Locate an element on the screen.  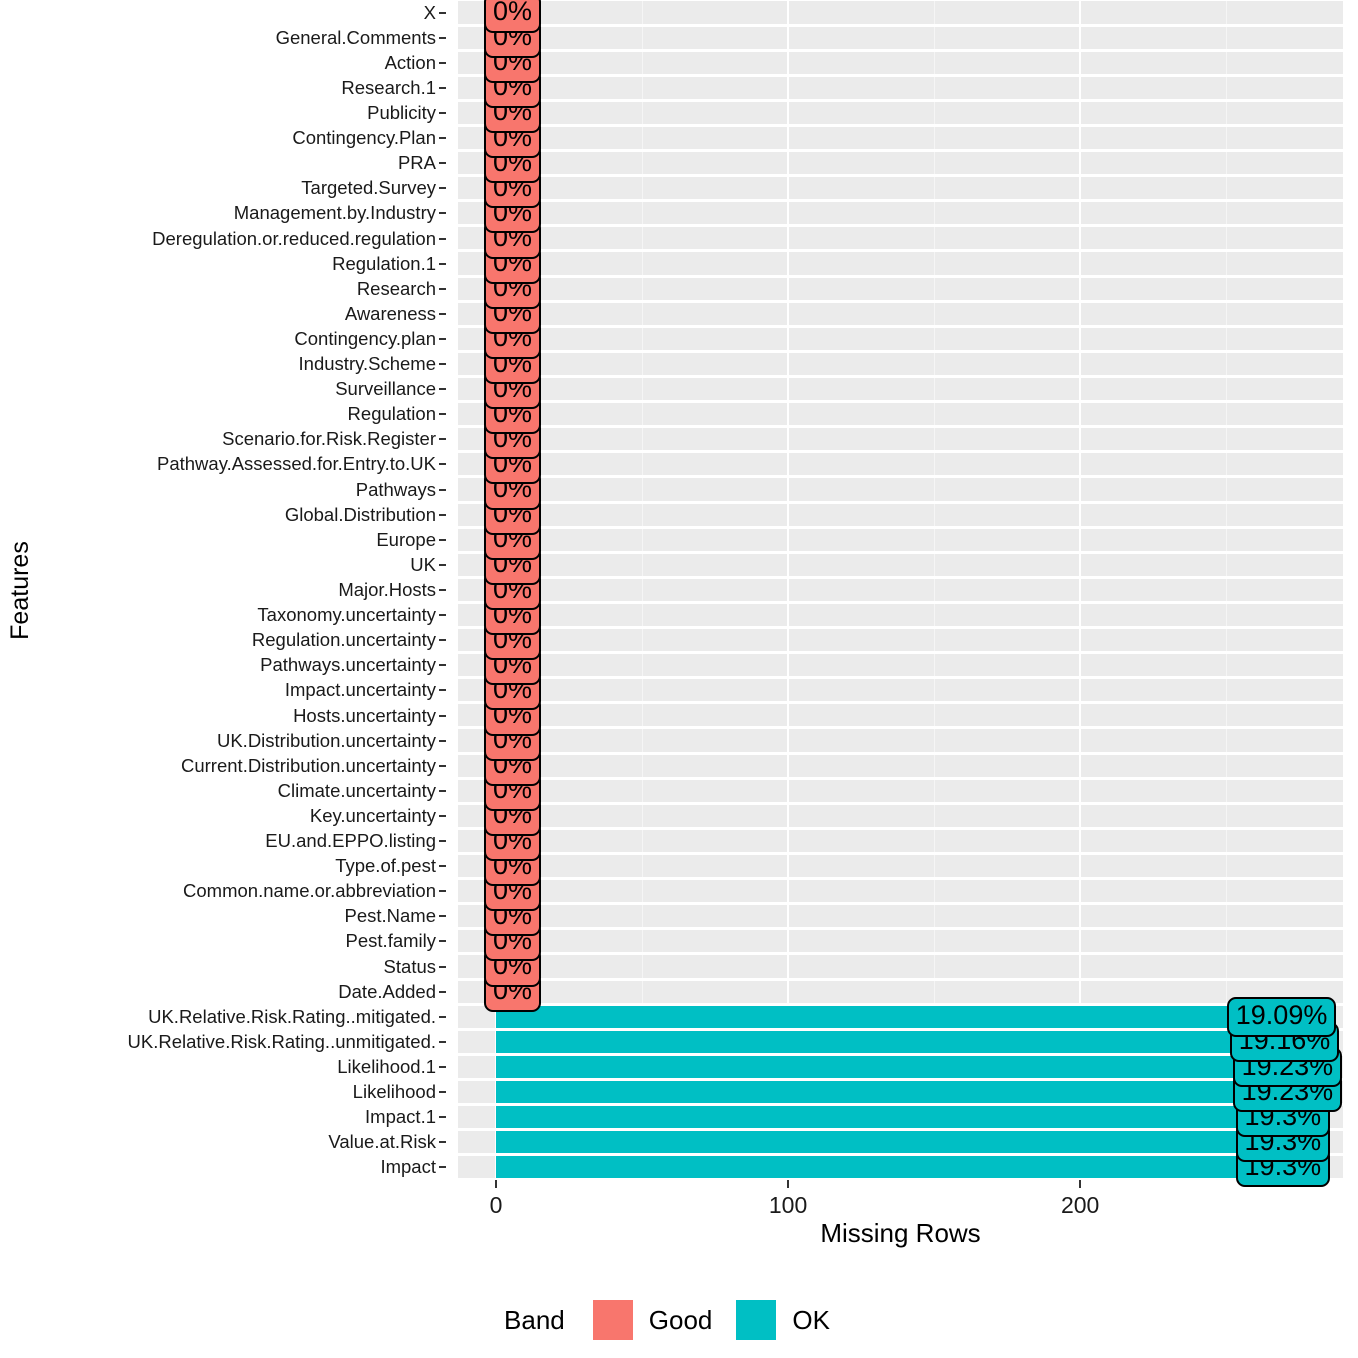
legend-item: OK is located at coordinates (783, 1320).